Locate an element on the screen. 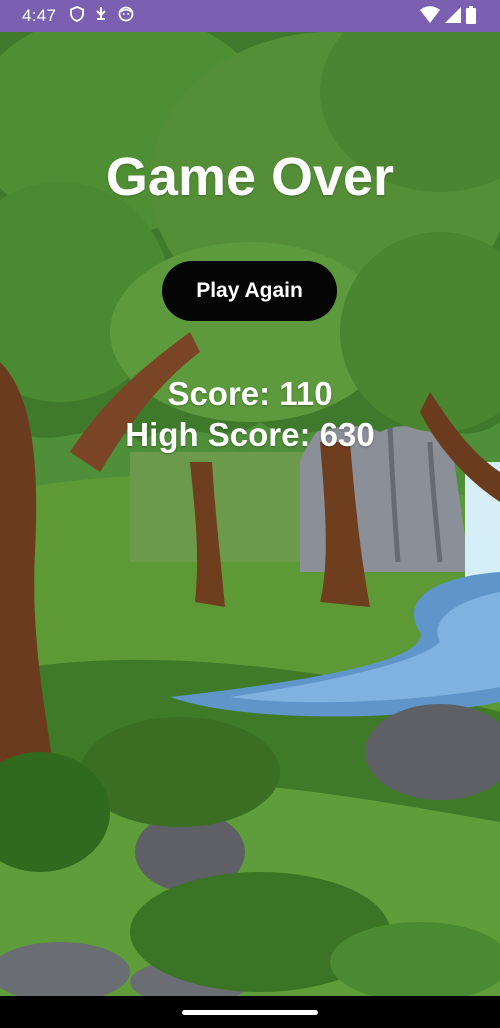 This screenshot has width=500, height=1028. navigation-bar is located at coordinates (250, 1012).